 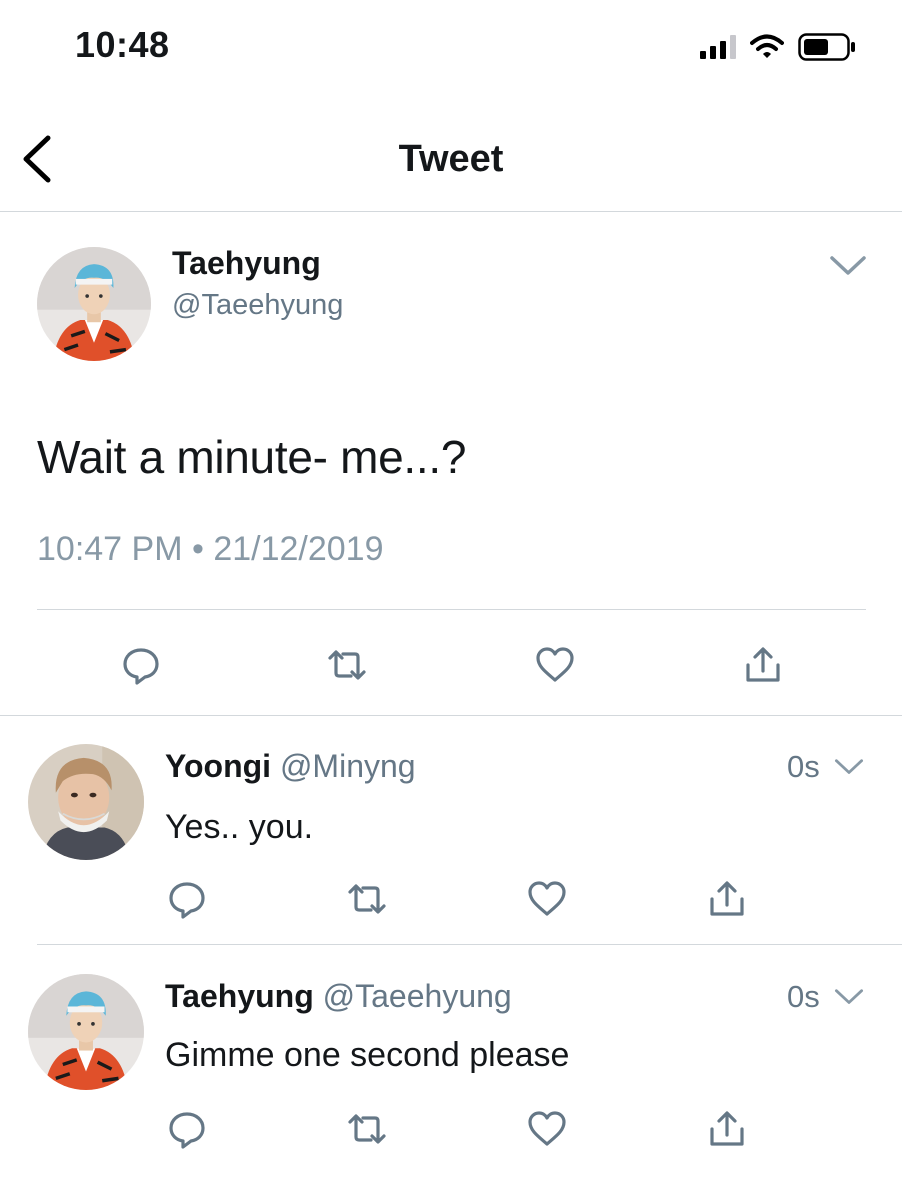 What do you see at coordinates (367, 1055) in the screenshot?
I see `reply-text: Gimme one second please` at bounding box center [367, 1055].